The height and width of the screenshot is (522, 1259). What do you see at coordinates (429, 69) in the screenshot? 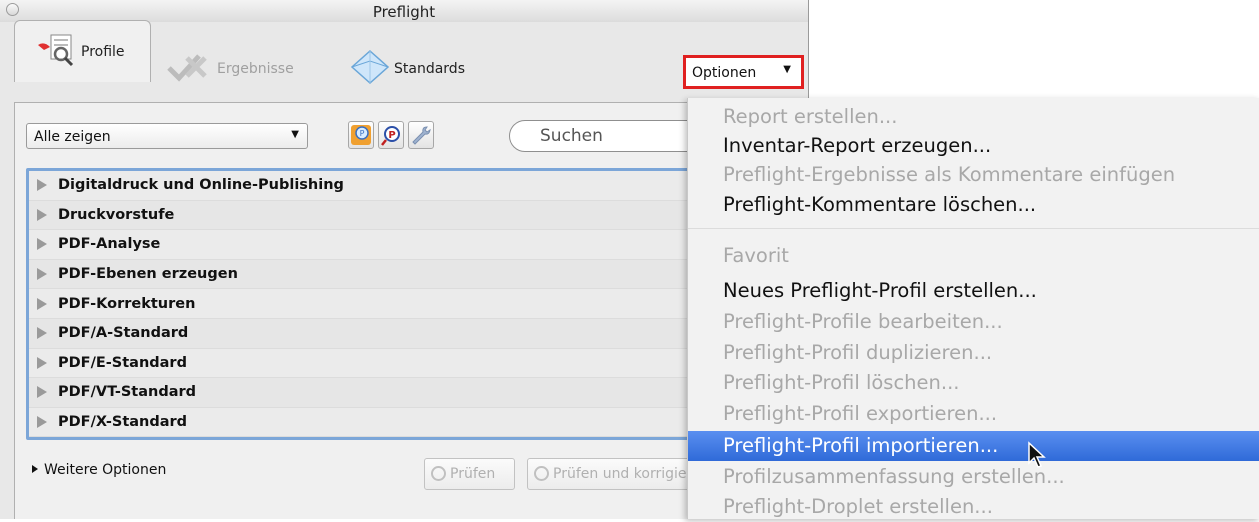
I see `tab-standards-label: Standards` at bounding box center [429, 69].